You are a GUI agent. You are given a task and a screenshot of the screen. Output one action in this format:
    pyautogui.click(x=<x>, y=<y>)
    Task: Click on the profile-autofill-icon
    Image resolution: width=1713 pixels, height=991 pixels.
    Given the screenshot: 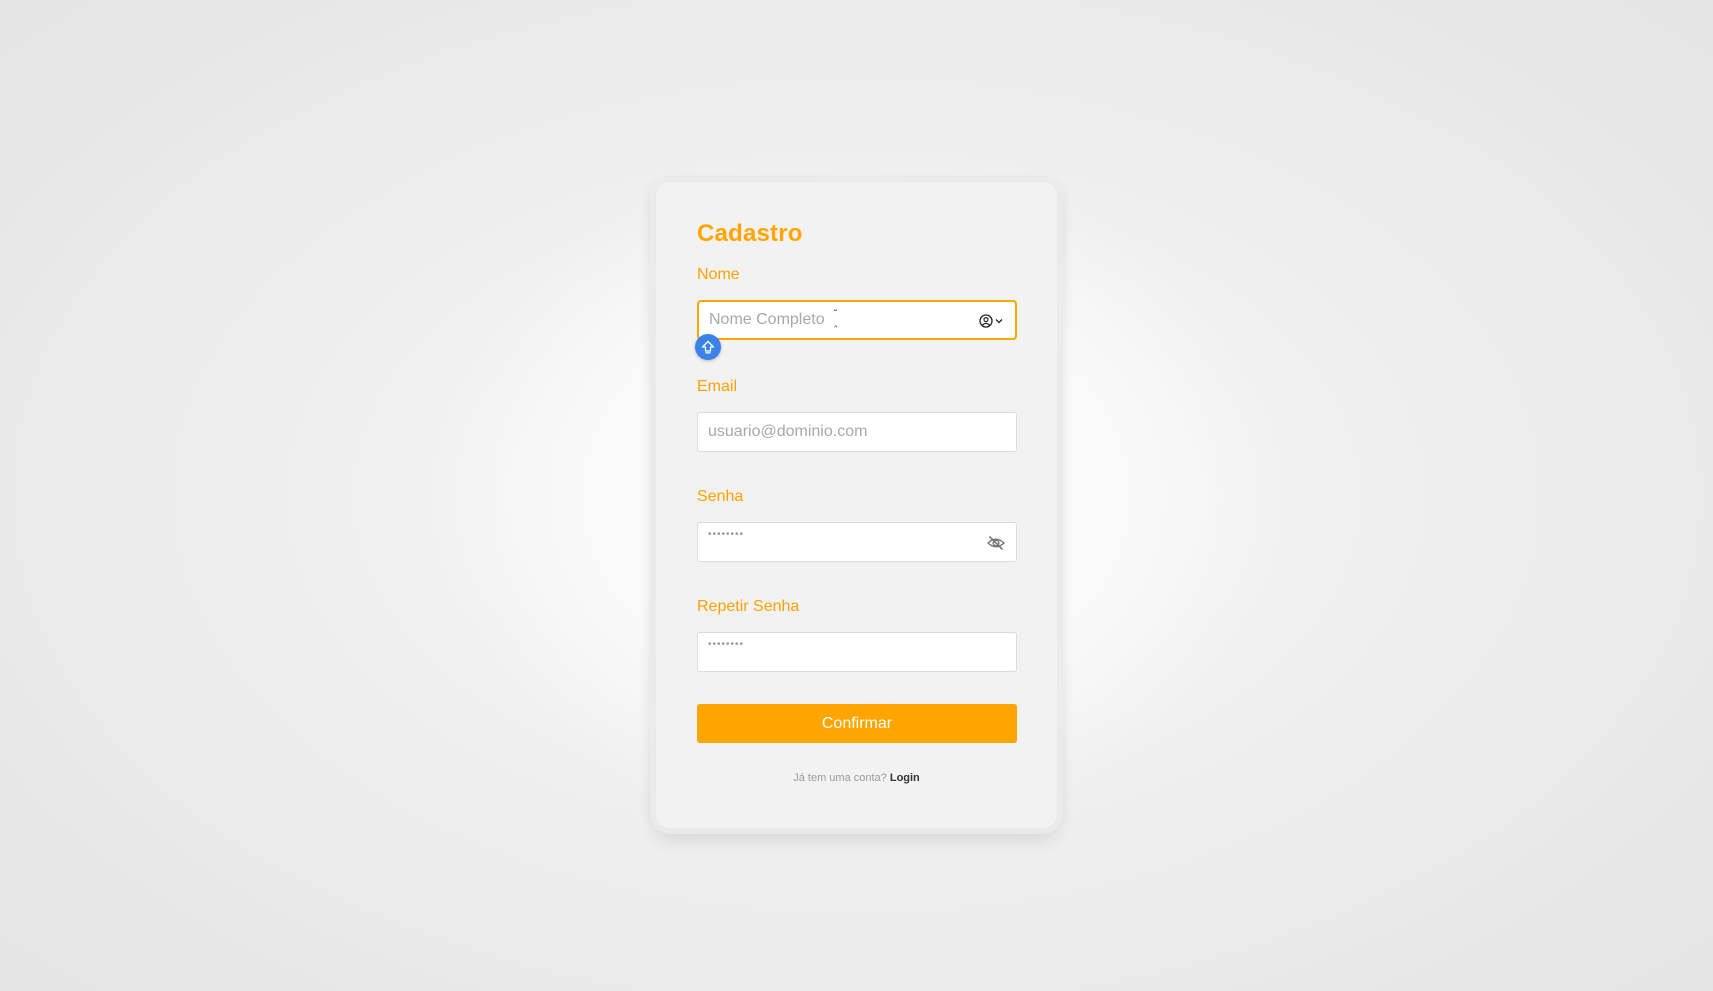 What is the action you would take?
    pyautogui.click(x=992, y=321)
    